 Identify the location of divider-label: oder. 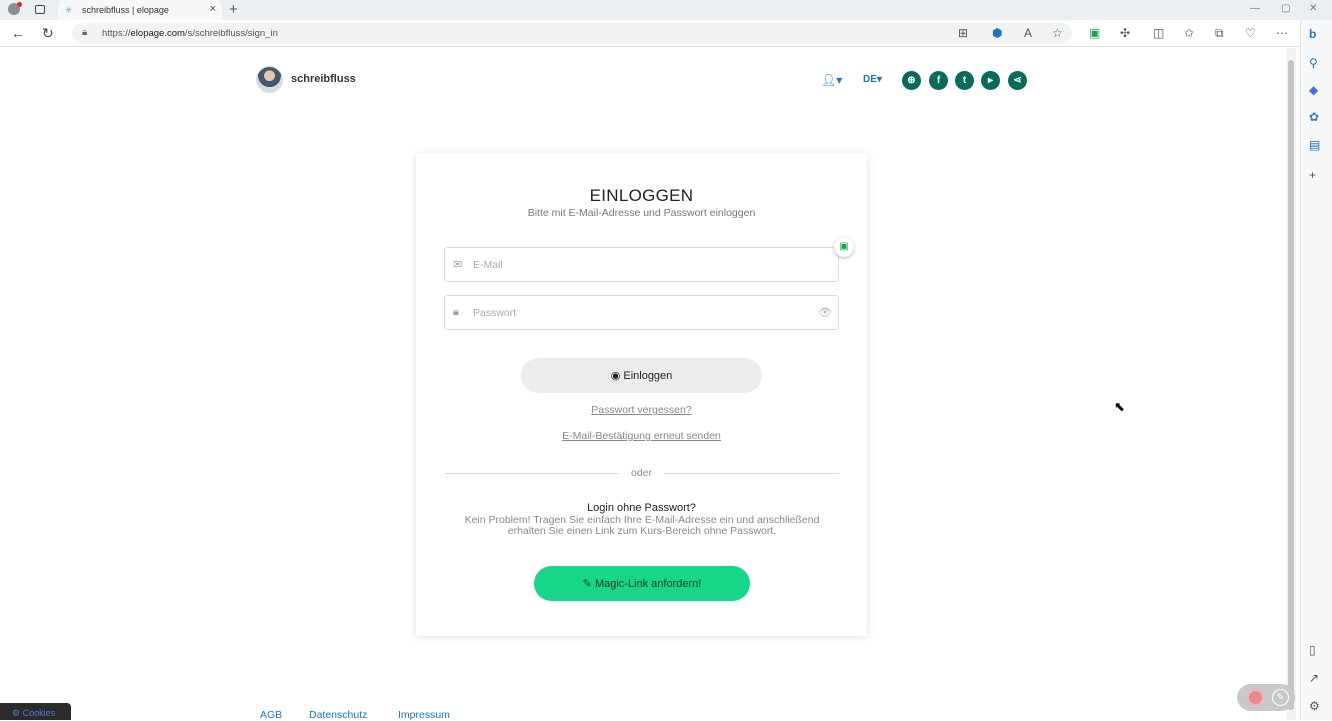
(641, 473).